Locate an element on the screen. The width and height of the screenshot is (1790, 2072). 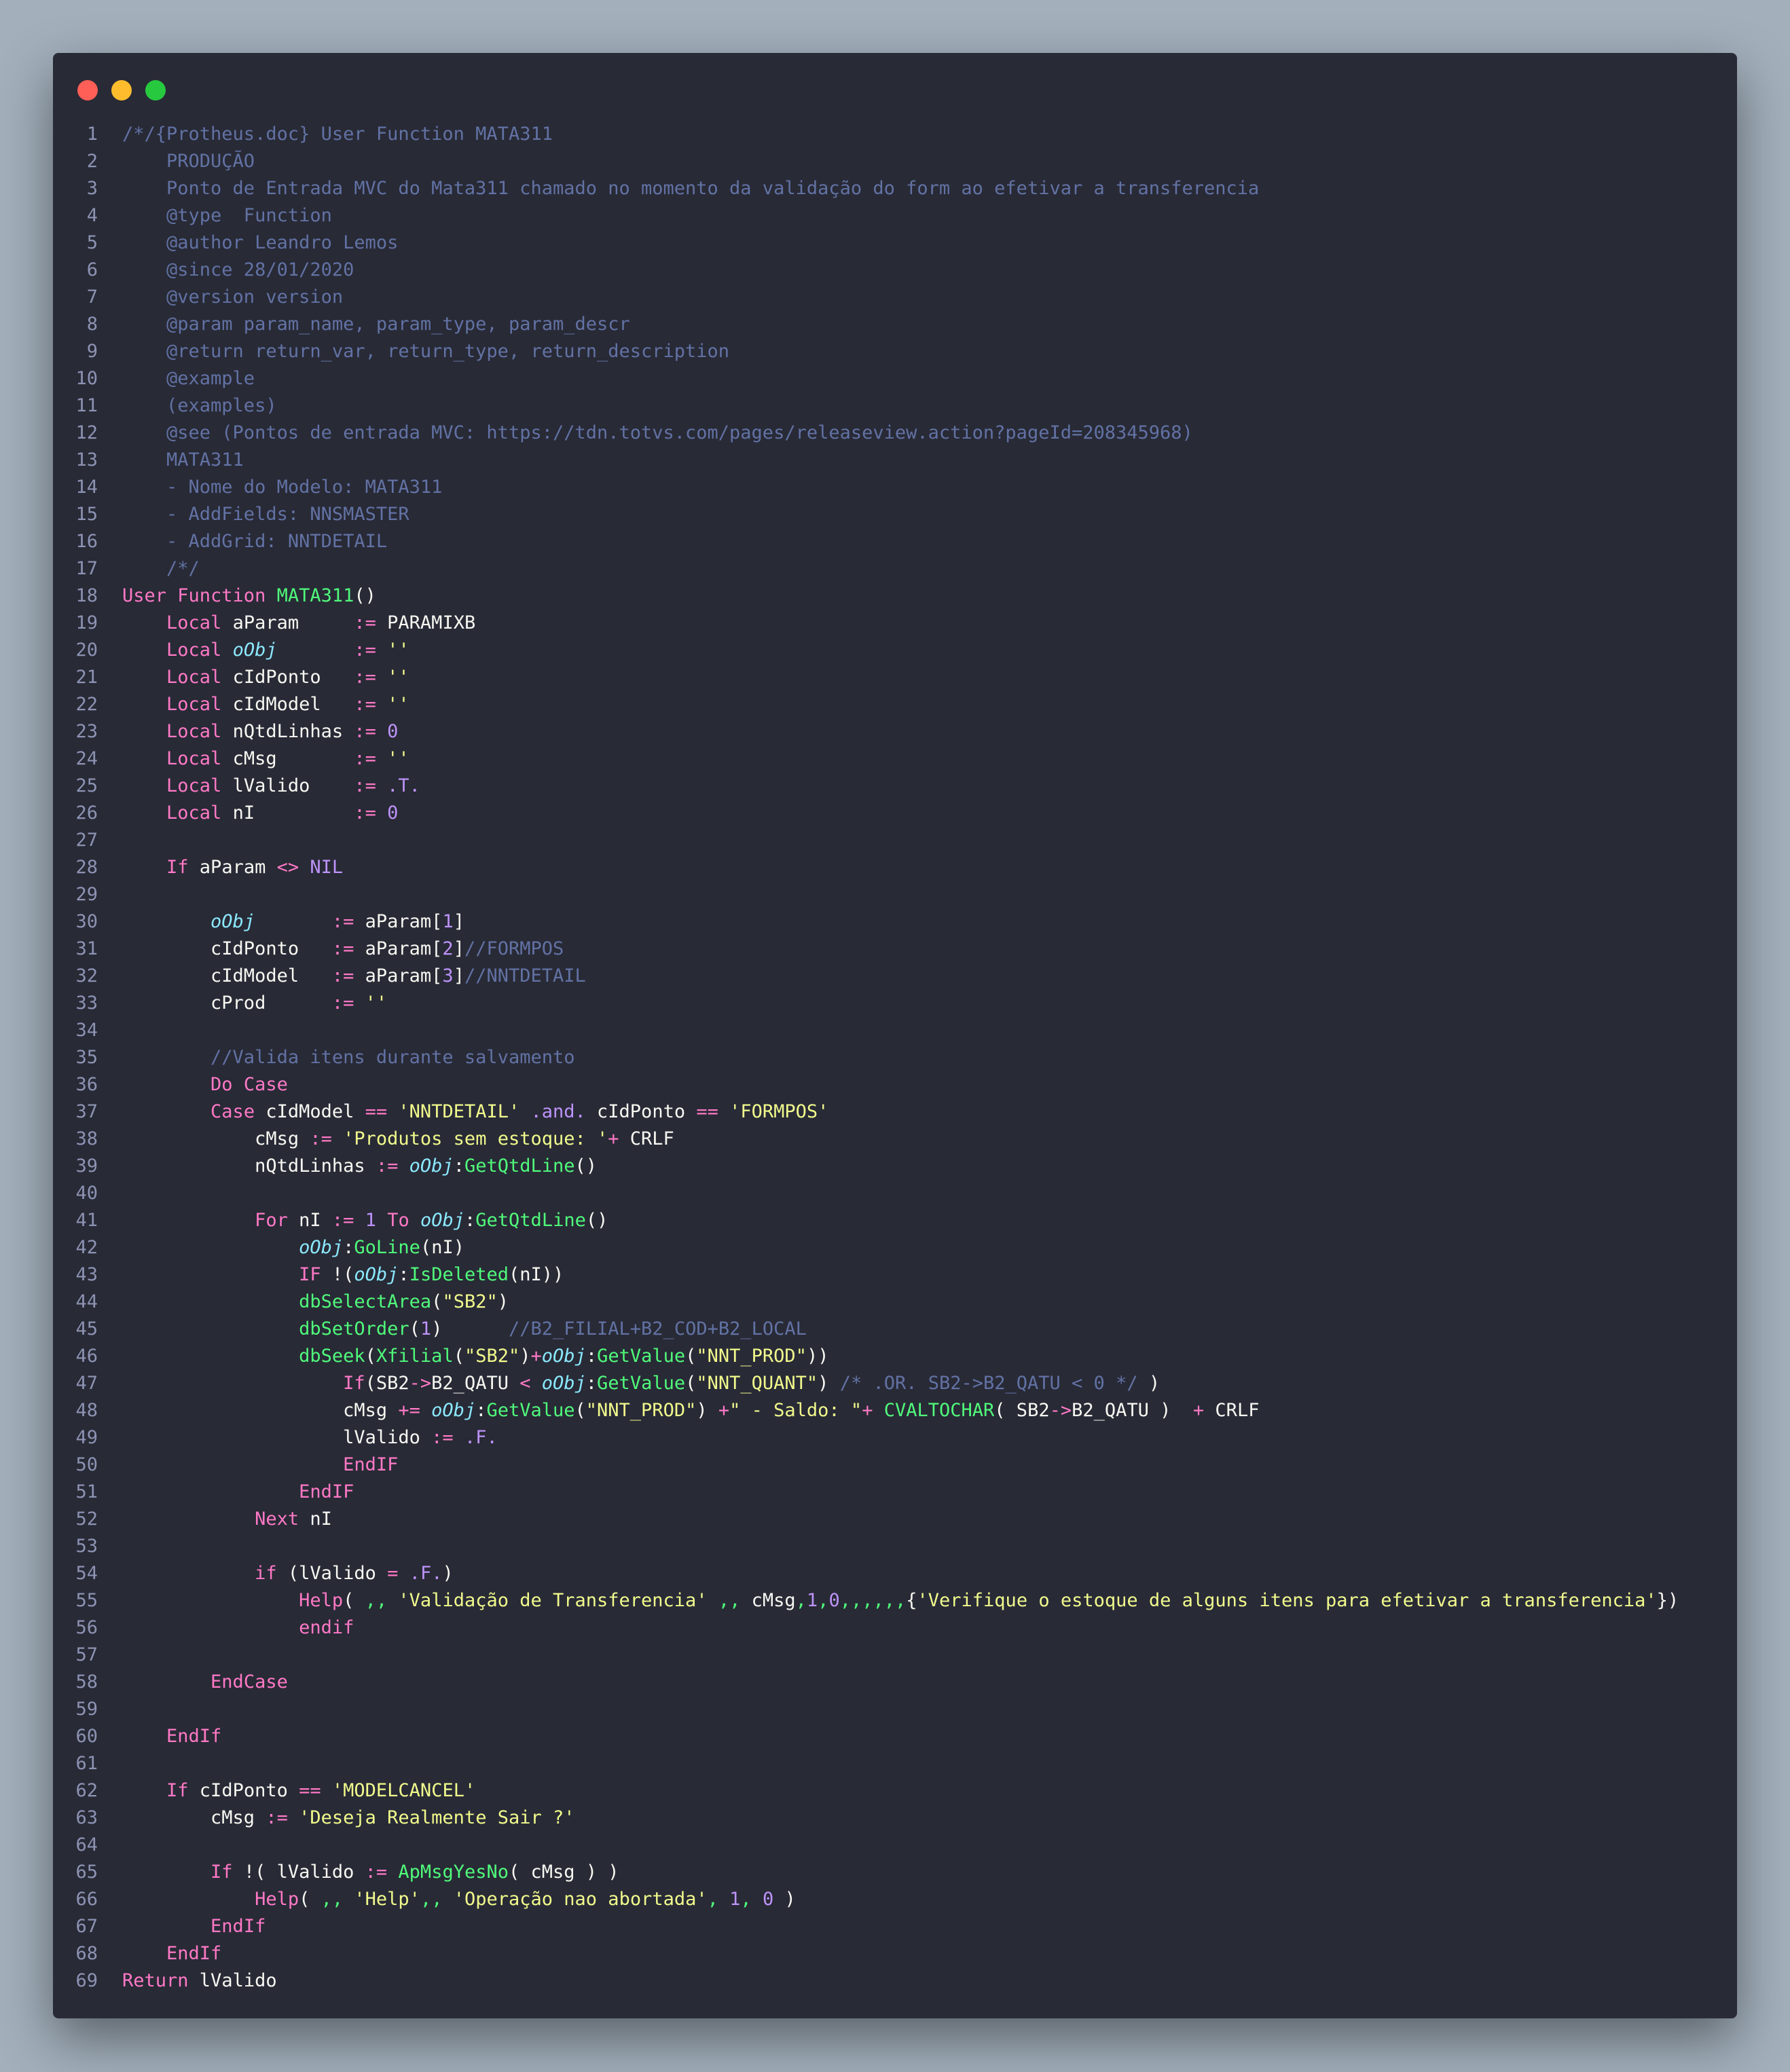
line-number: 26 is located at coordinates (86, 813).